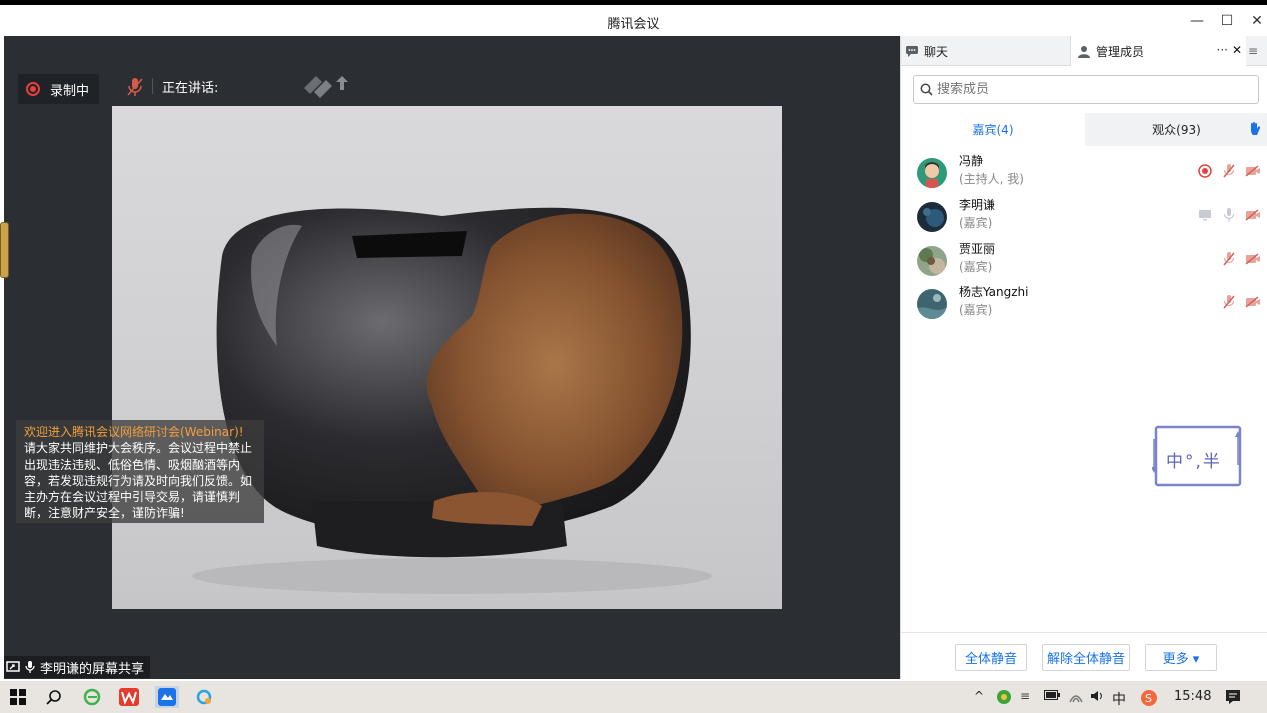 The height and width of the screenshot is (713, 1267). I want to click on tab-audience: 观众(93), so click(1176, 129).